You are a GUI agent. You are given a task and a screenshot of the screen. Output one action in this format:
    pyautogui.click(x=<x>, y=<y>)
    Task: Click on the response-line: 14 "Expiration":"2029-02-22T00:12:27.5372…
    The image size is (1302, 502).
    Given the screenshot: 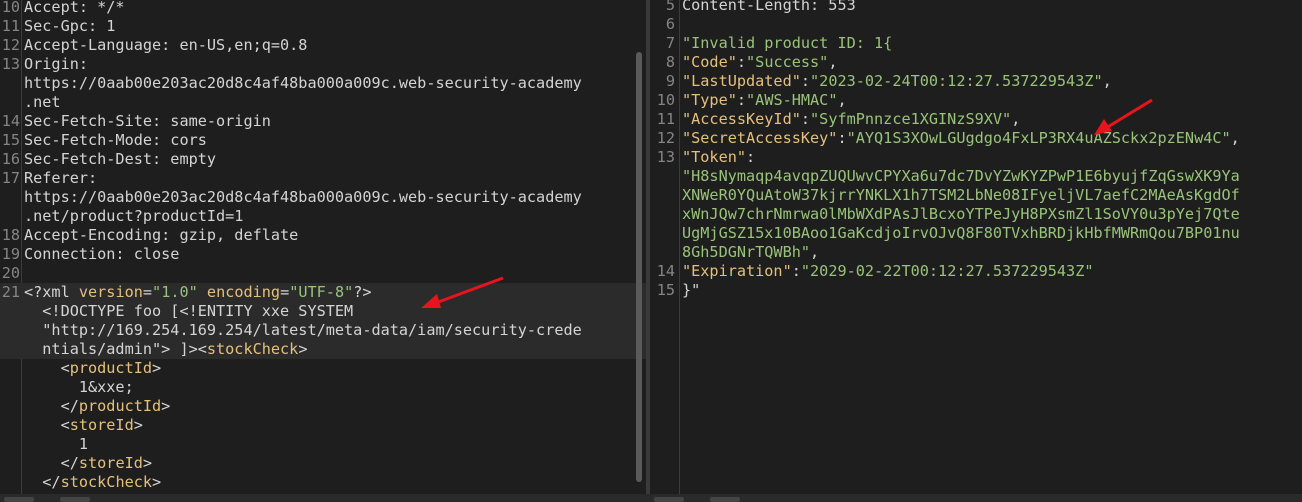 What is the action you would take?
    pyautogui.click(x=976, y=271)
    